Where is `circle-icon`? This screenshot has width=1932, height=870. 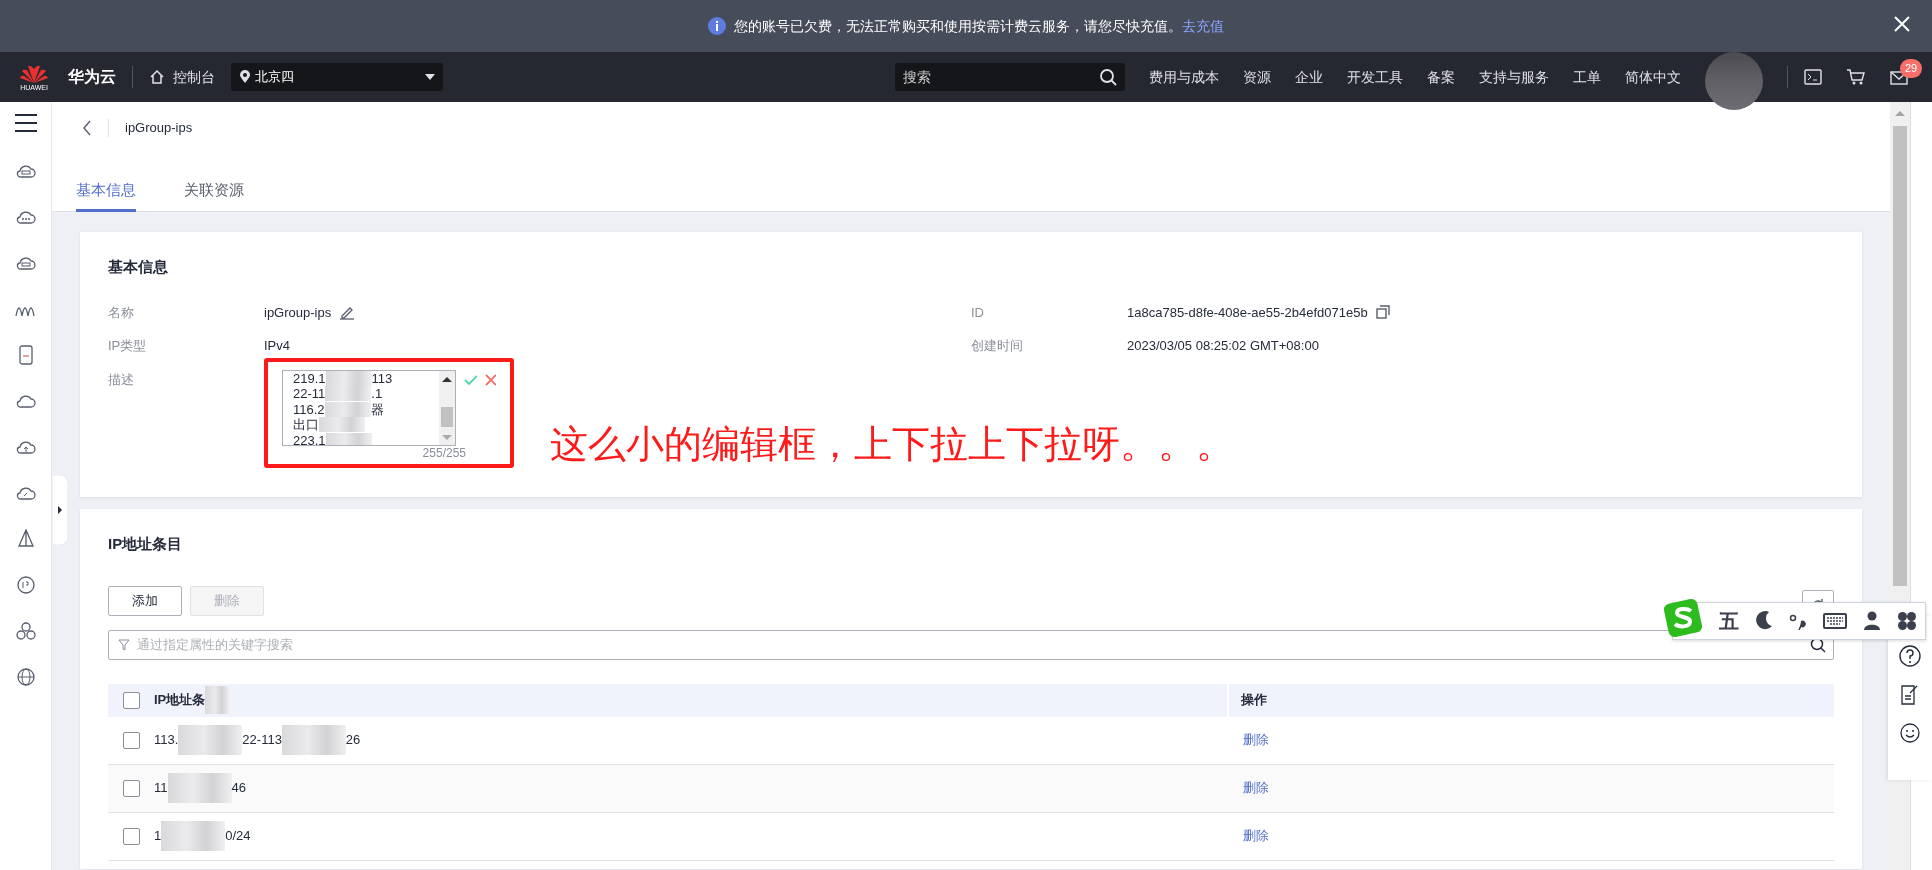
circle-icon is located at coordinates (25, 585).